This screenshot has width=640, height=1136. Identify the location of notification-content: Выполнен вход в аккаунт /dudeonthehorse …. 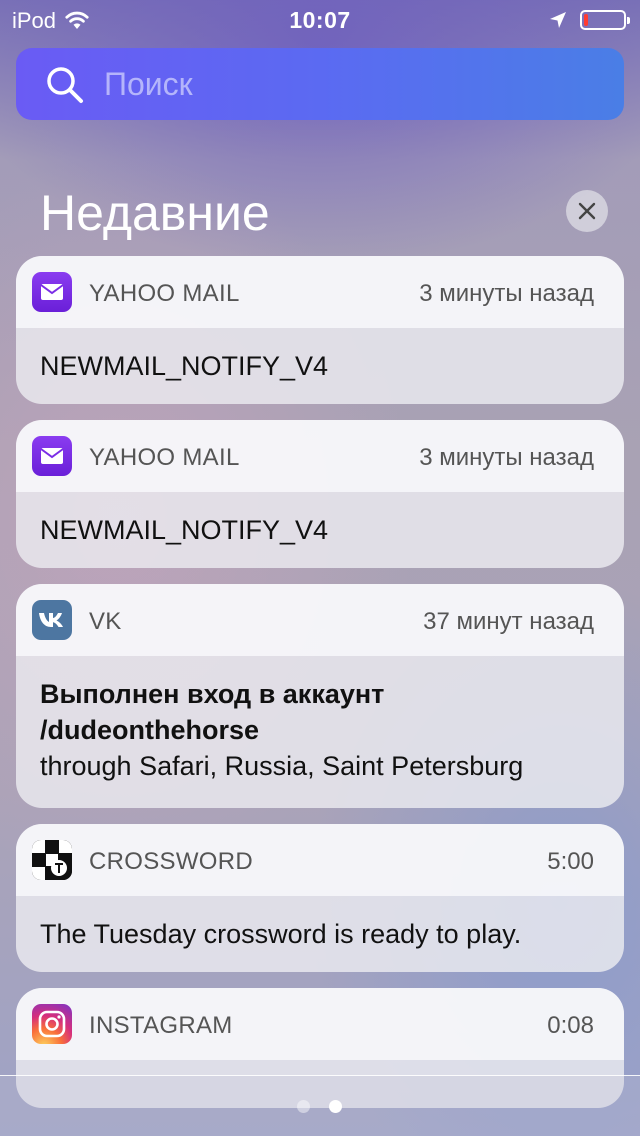
(320, 720).